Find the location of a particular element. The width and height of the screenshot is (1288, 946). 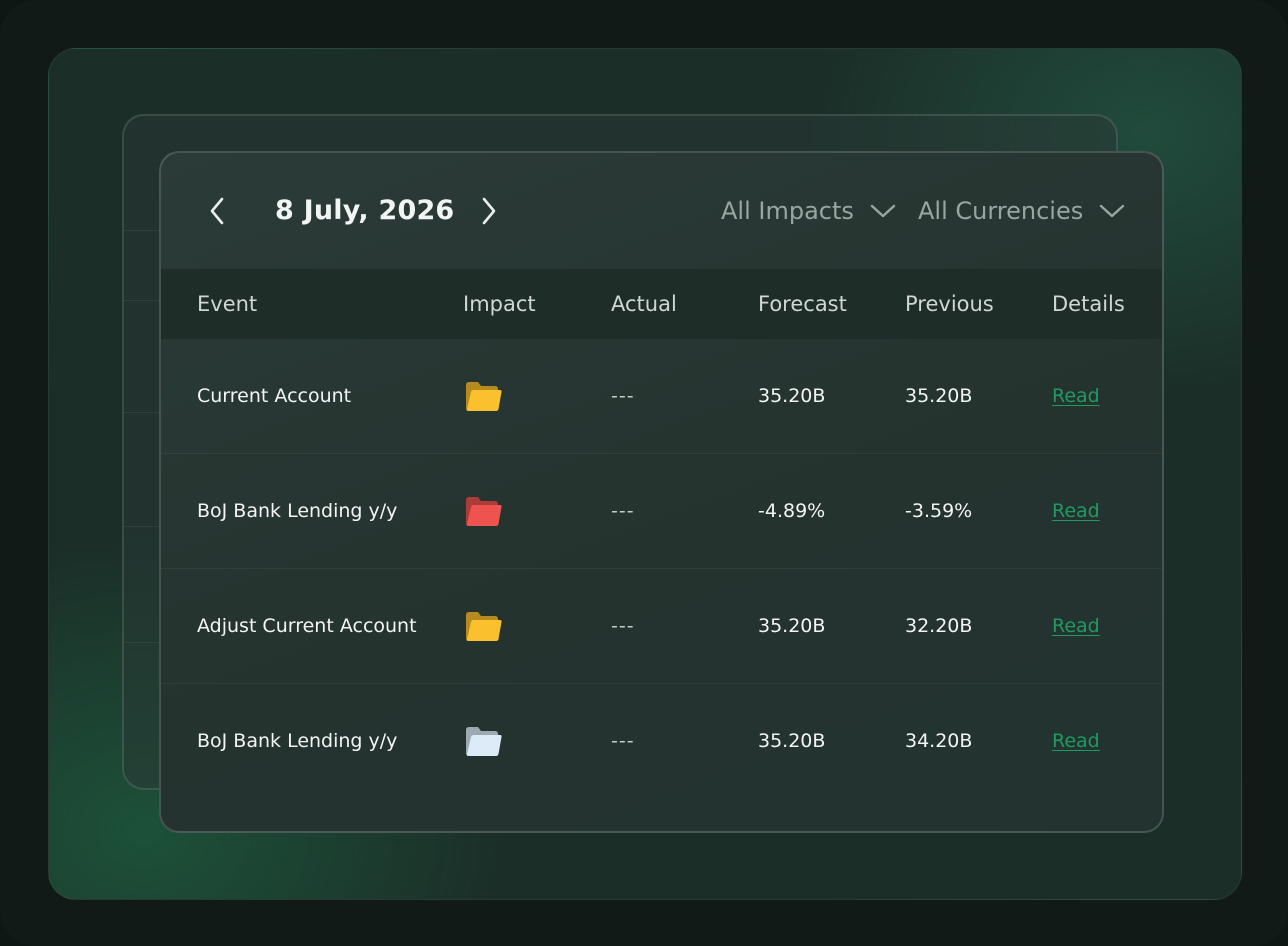

previous-value: 35.20B is located at coordinates (939, 396).